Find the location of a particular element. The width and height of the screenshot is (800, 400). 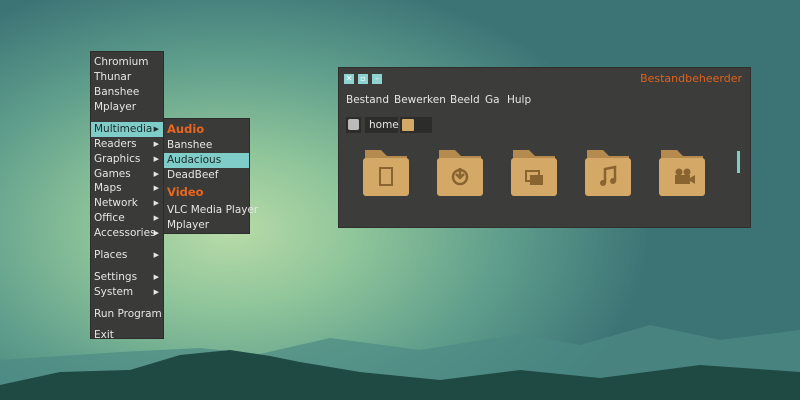

menu-item-label: Network is located at coordinates (116, 203).